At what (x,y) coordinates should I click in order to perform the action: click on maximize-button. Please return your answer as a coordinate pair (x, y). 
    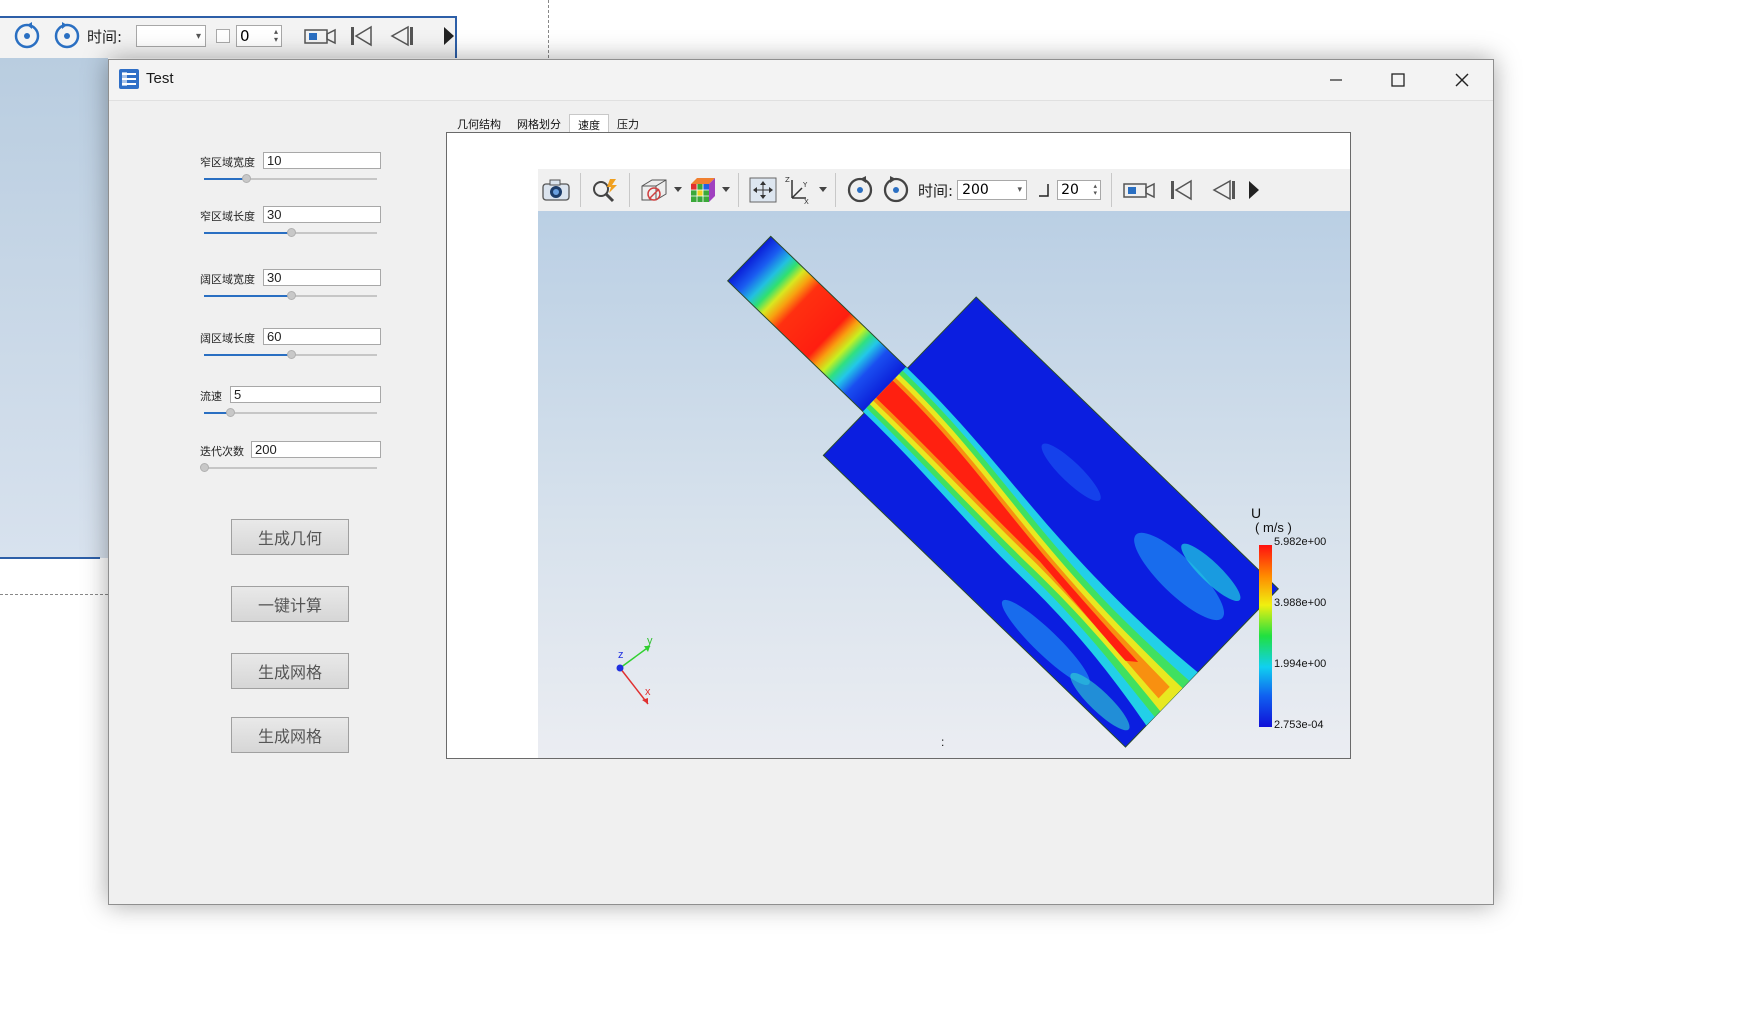
    Looking at the image, I should click on (1398, 80).